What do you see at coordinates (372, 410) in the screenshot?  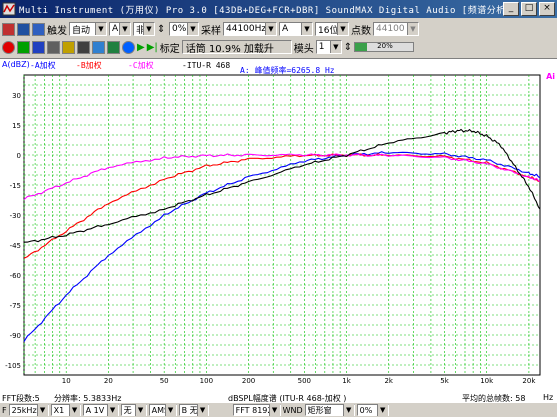 I see `overlap-select: 0% ▼` at bounding box center [372, 410].